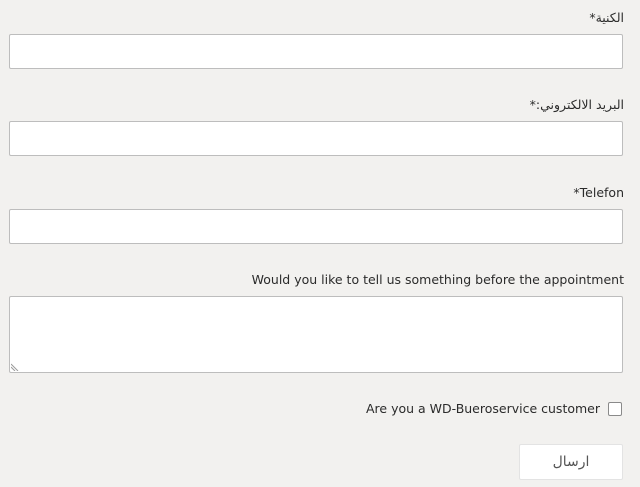 Image resolution: width=640 pixels, height=487 pixels. I want to click on customer-checkbox, so click(615, 409).